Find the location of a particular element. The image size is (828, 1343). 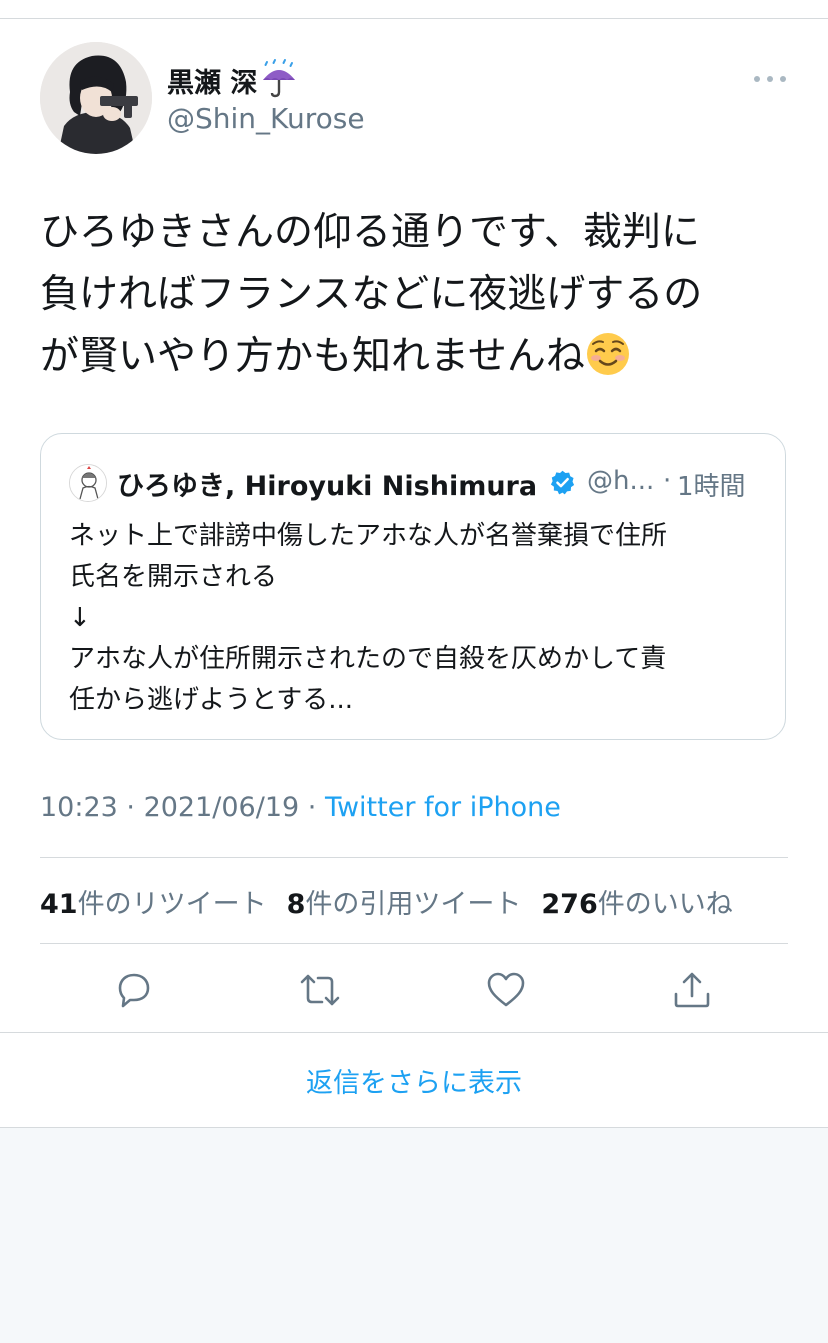

retweet-count: 41 is located at coordinates (59, 904).